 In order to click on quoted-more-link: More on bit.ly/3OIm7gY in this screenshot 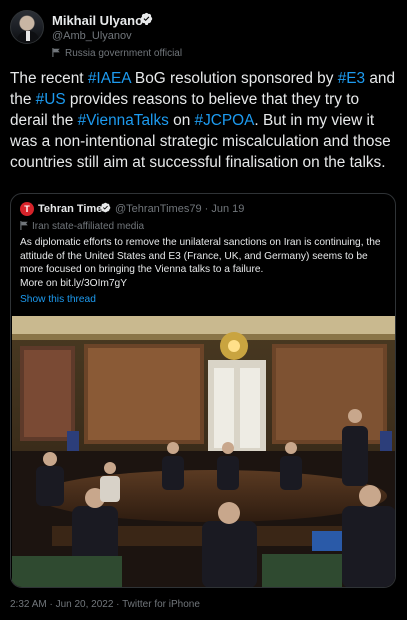, I will do `click(73, 283)`.